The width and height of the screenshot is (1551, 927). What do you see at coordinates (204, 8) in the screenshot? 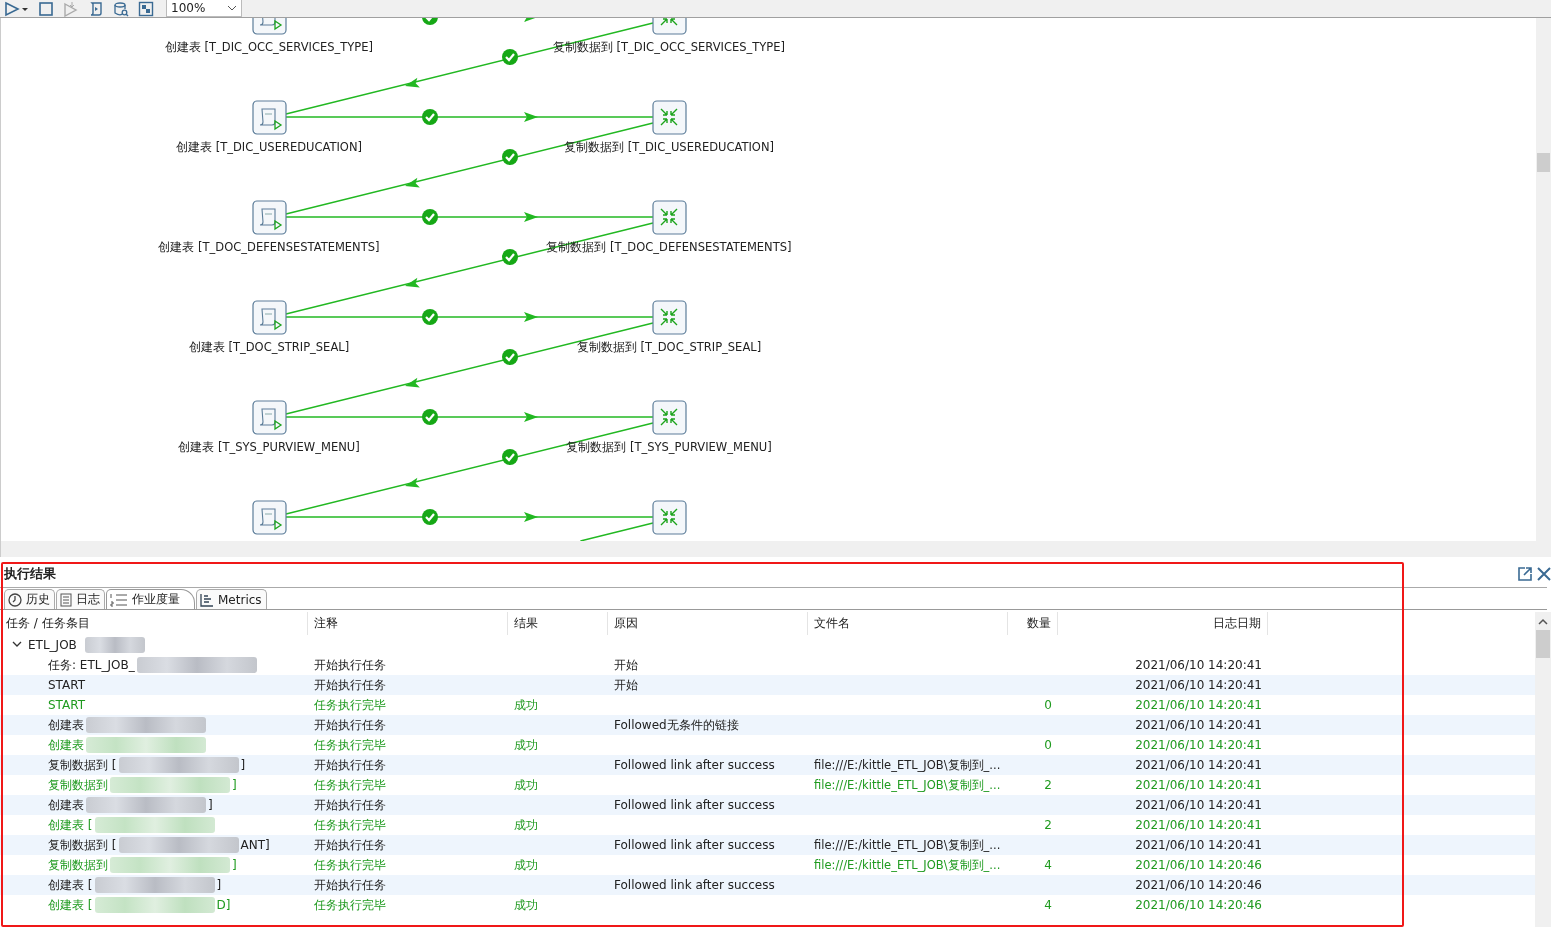
I see `zoom-dropdown: 100%` at bounding box center [204, 8].